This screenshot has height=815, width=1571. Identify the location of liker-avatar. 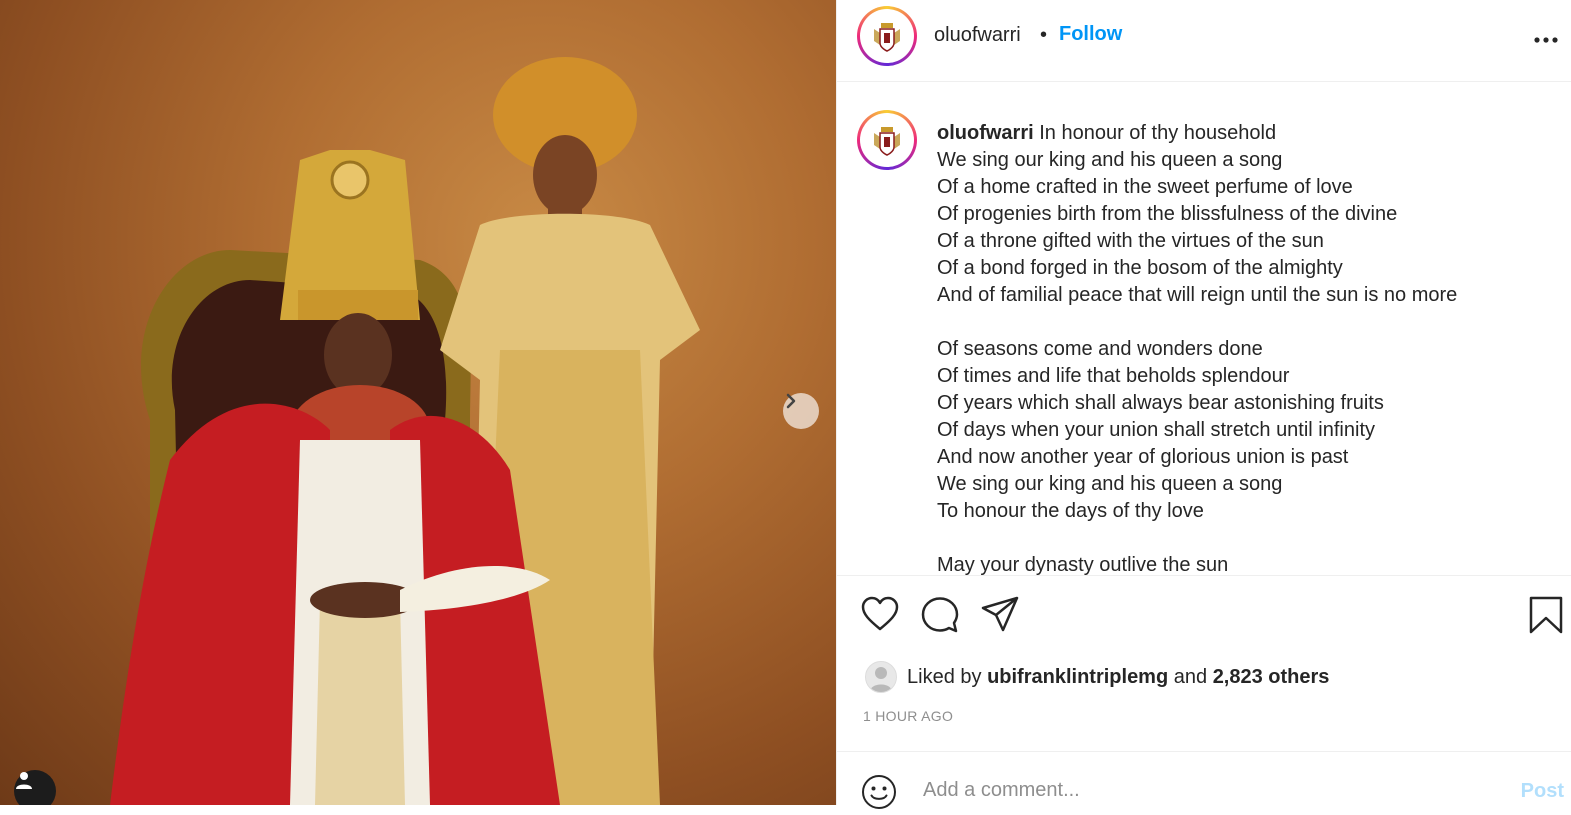
(881, 677).